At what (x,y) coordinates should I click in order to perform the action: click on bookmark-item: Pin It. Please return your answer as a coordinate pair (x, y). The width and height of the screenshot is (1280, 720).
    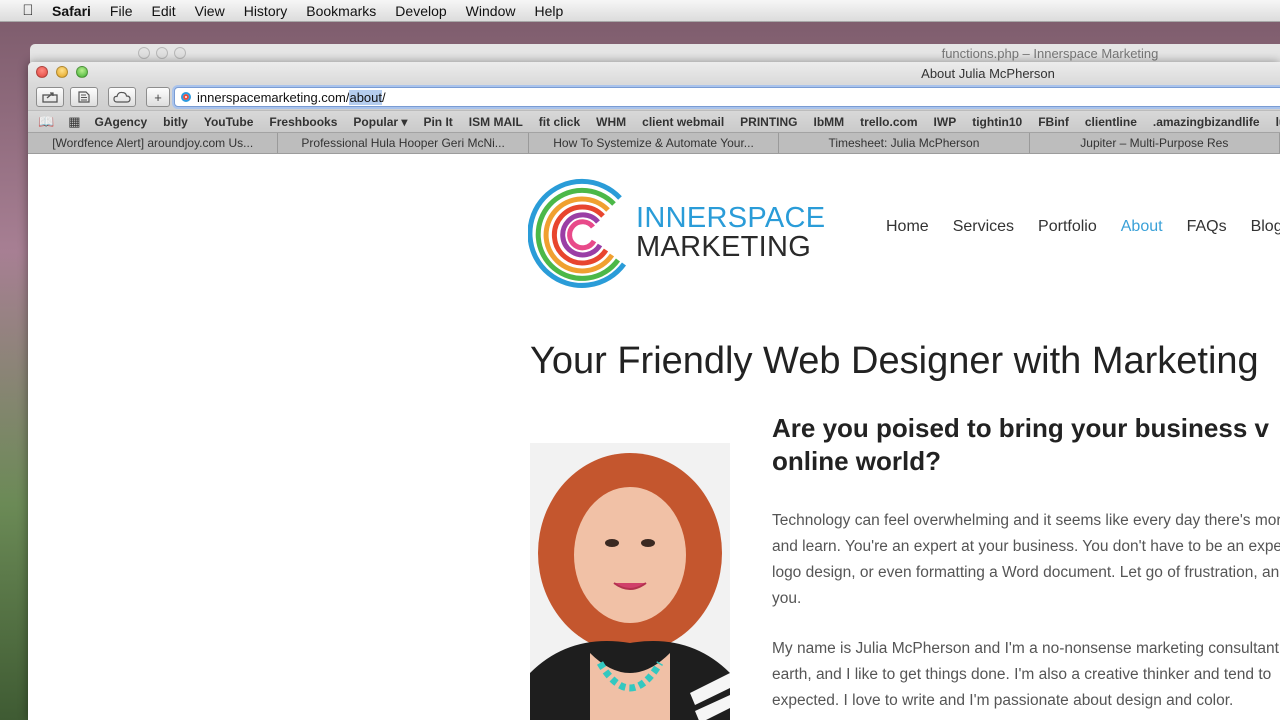
    Looking at the image, I should click on (437, 122).